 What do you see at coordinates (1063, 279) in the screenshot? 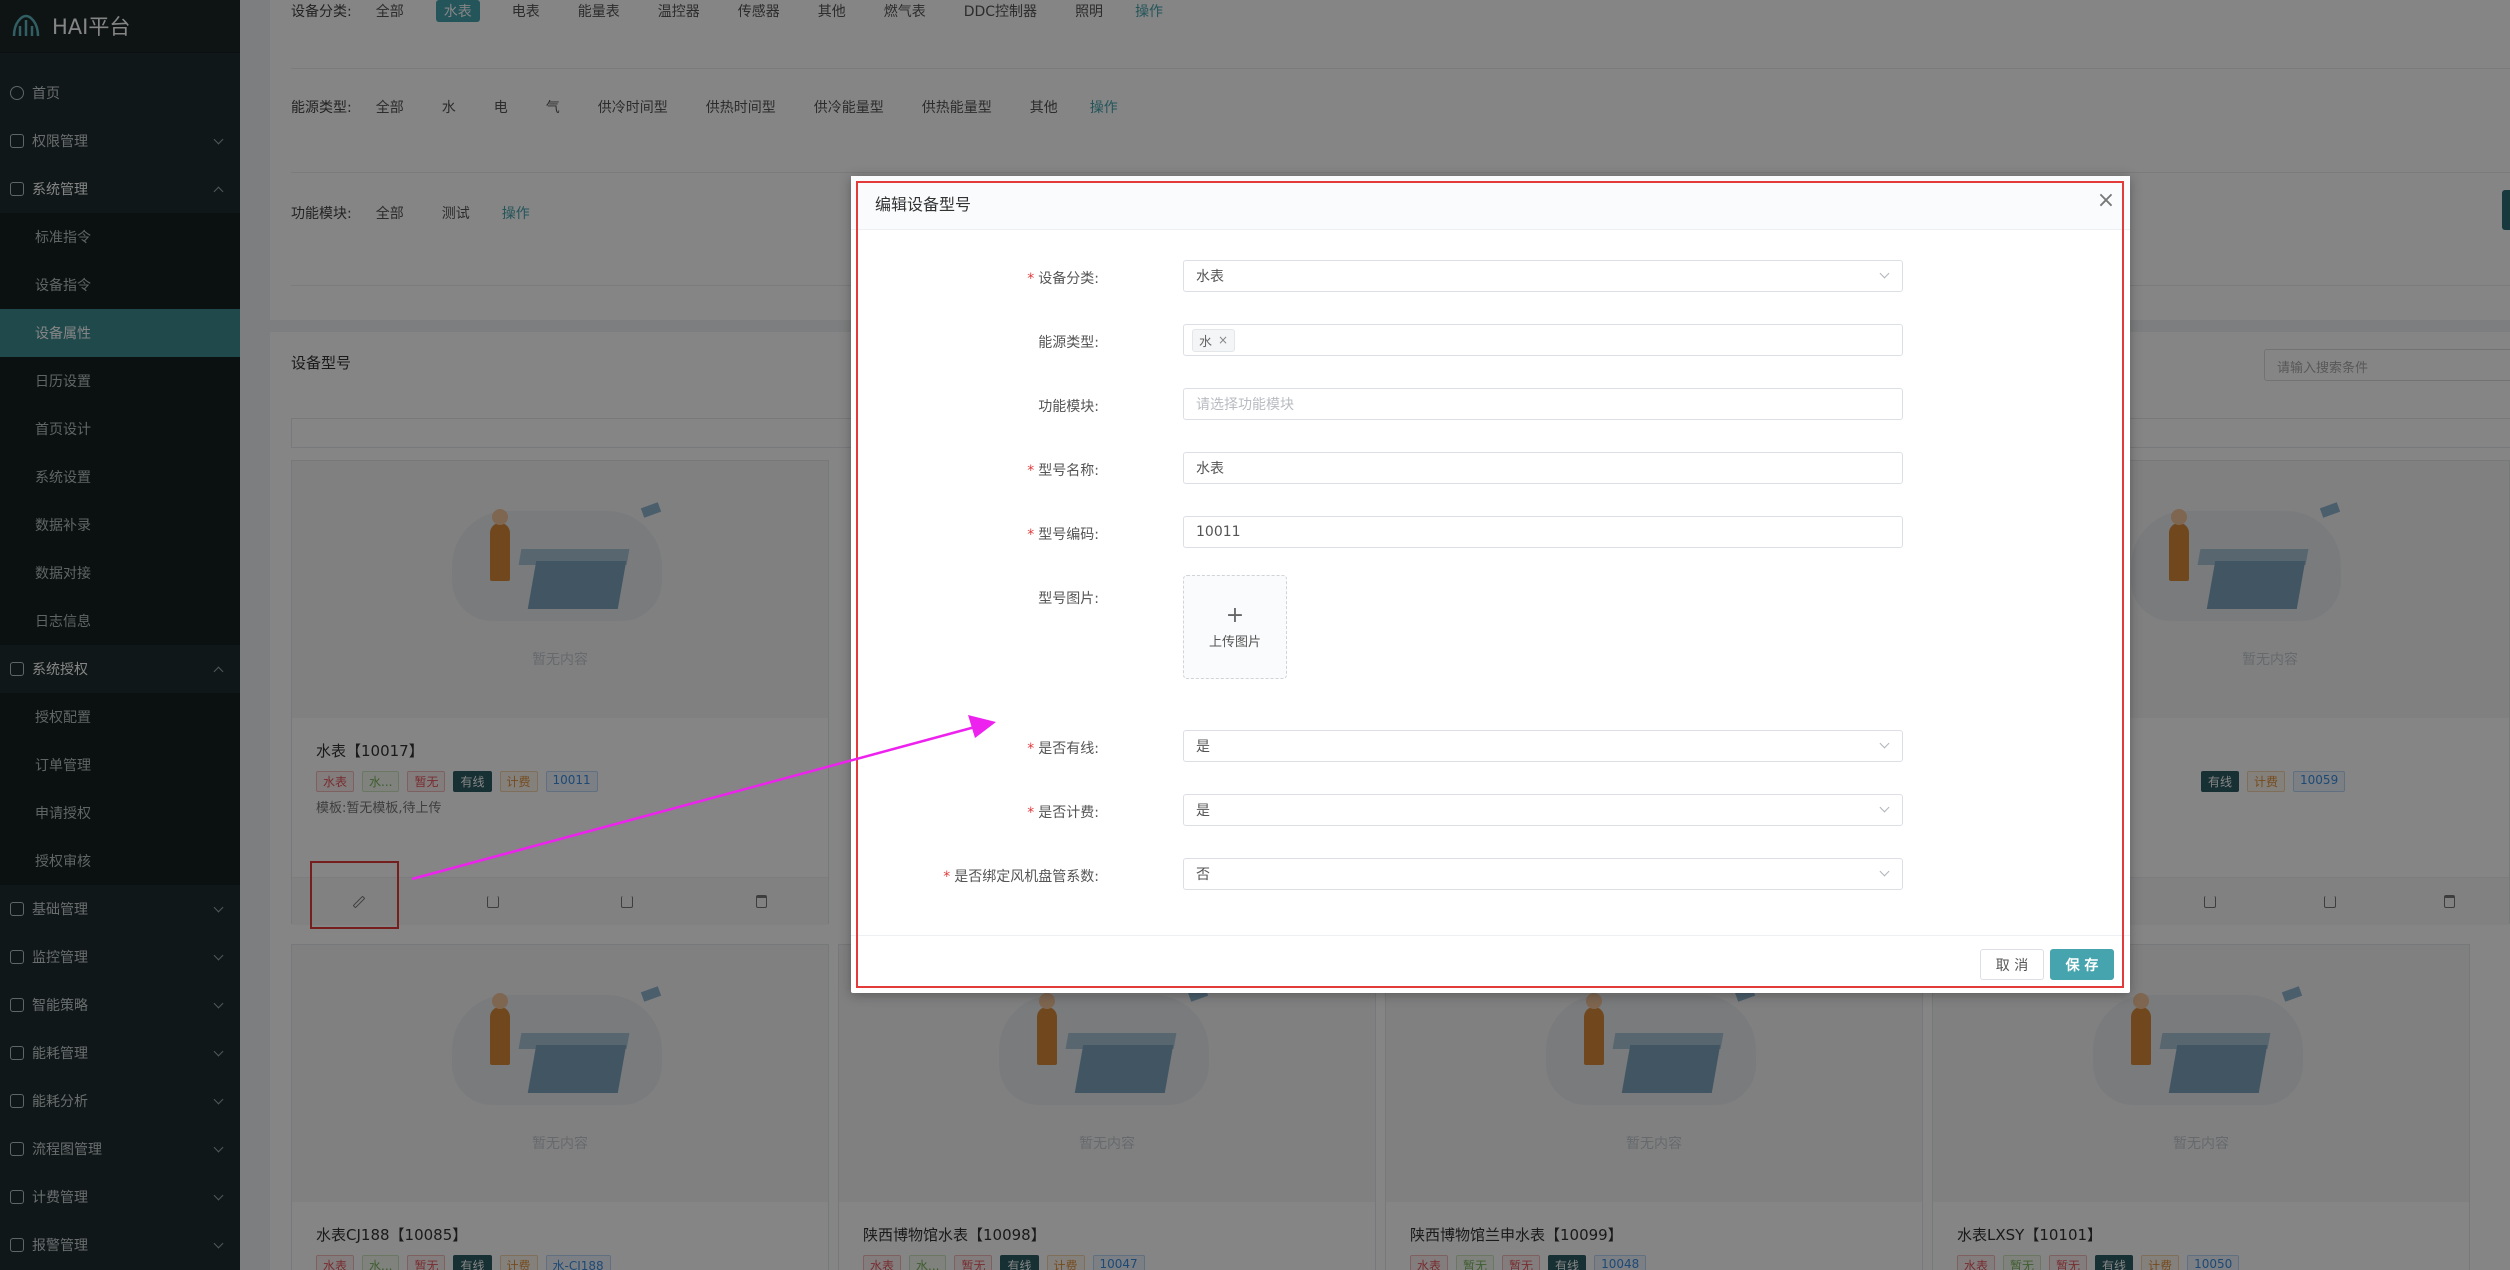
I see `label-device-class: * 设备分类:` at bounding box center [1063, 279].